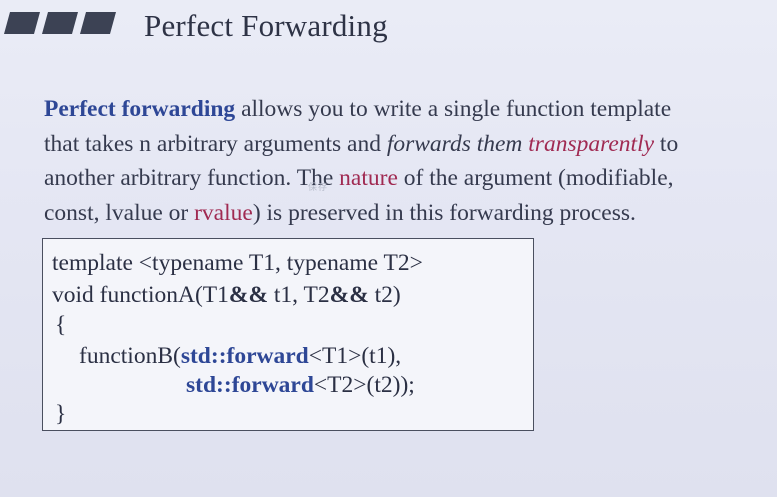  What do you see at coordinates (591, 143) in the screenshot?
I see `term-transparently: transparently` at bounding box center [591, 143].